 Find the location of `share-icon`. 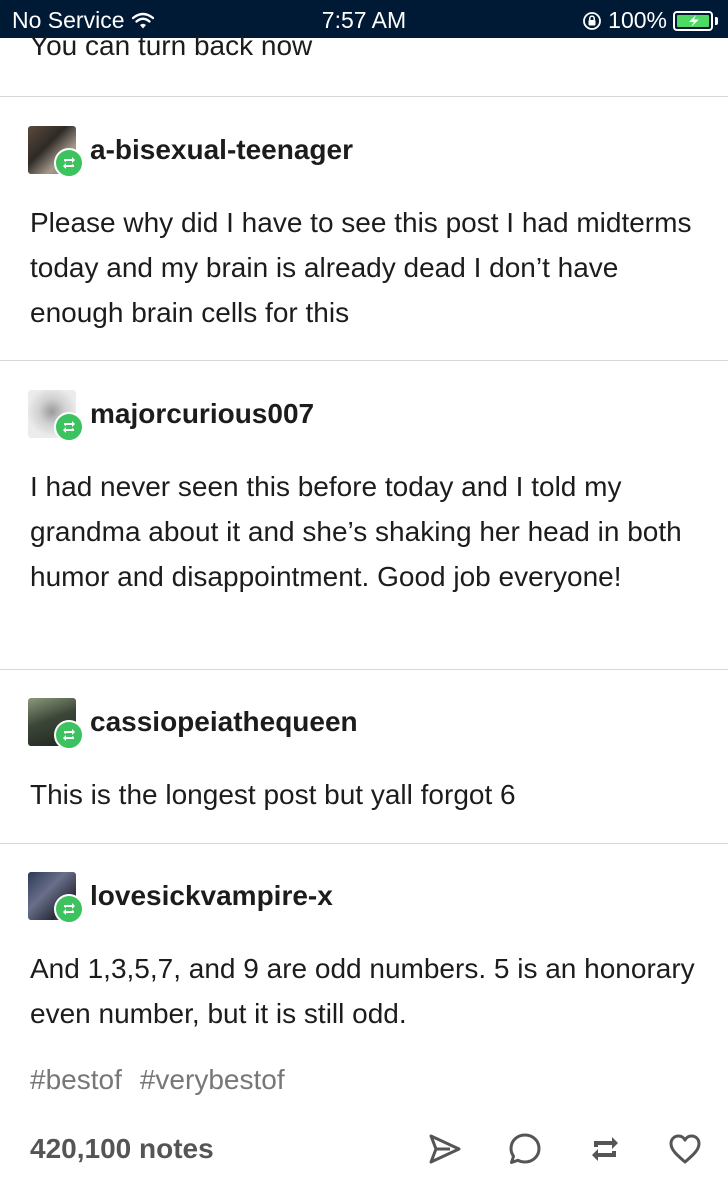

share-icon is located at coordinates (445, 1149).